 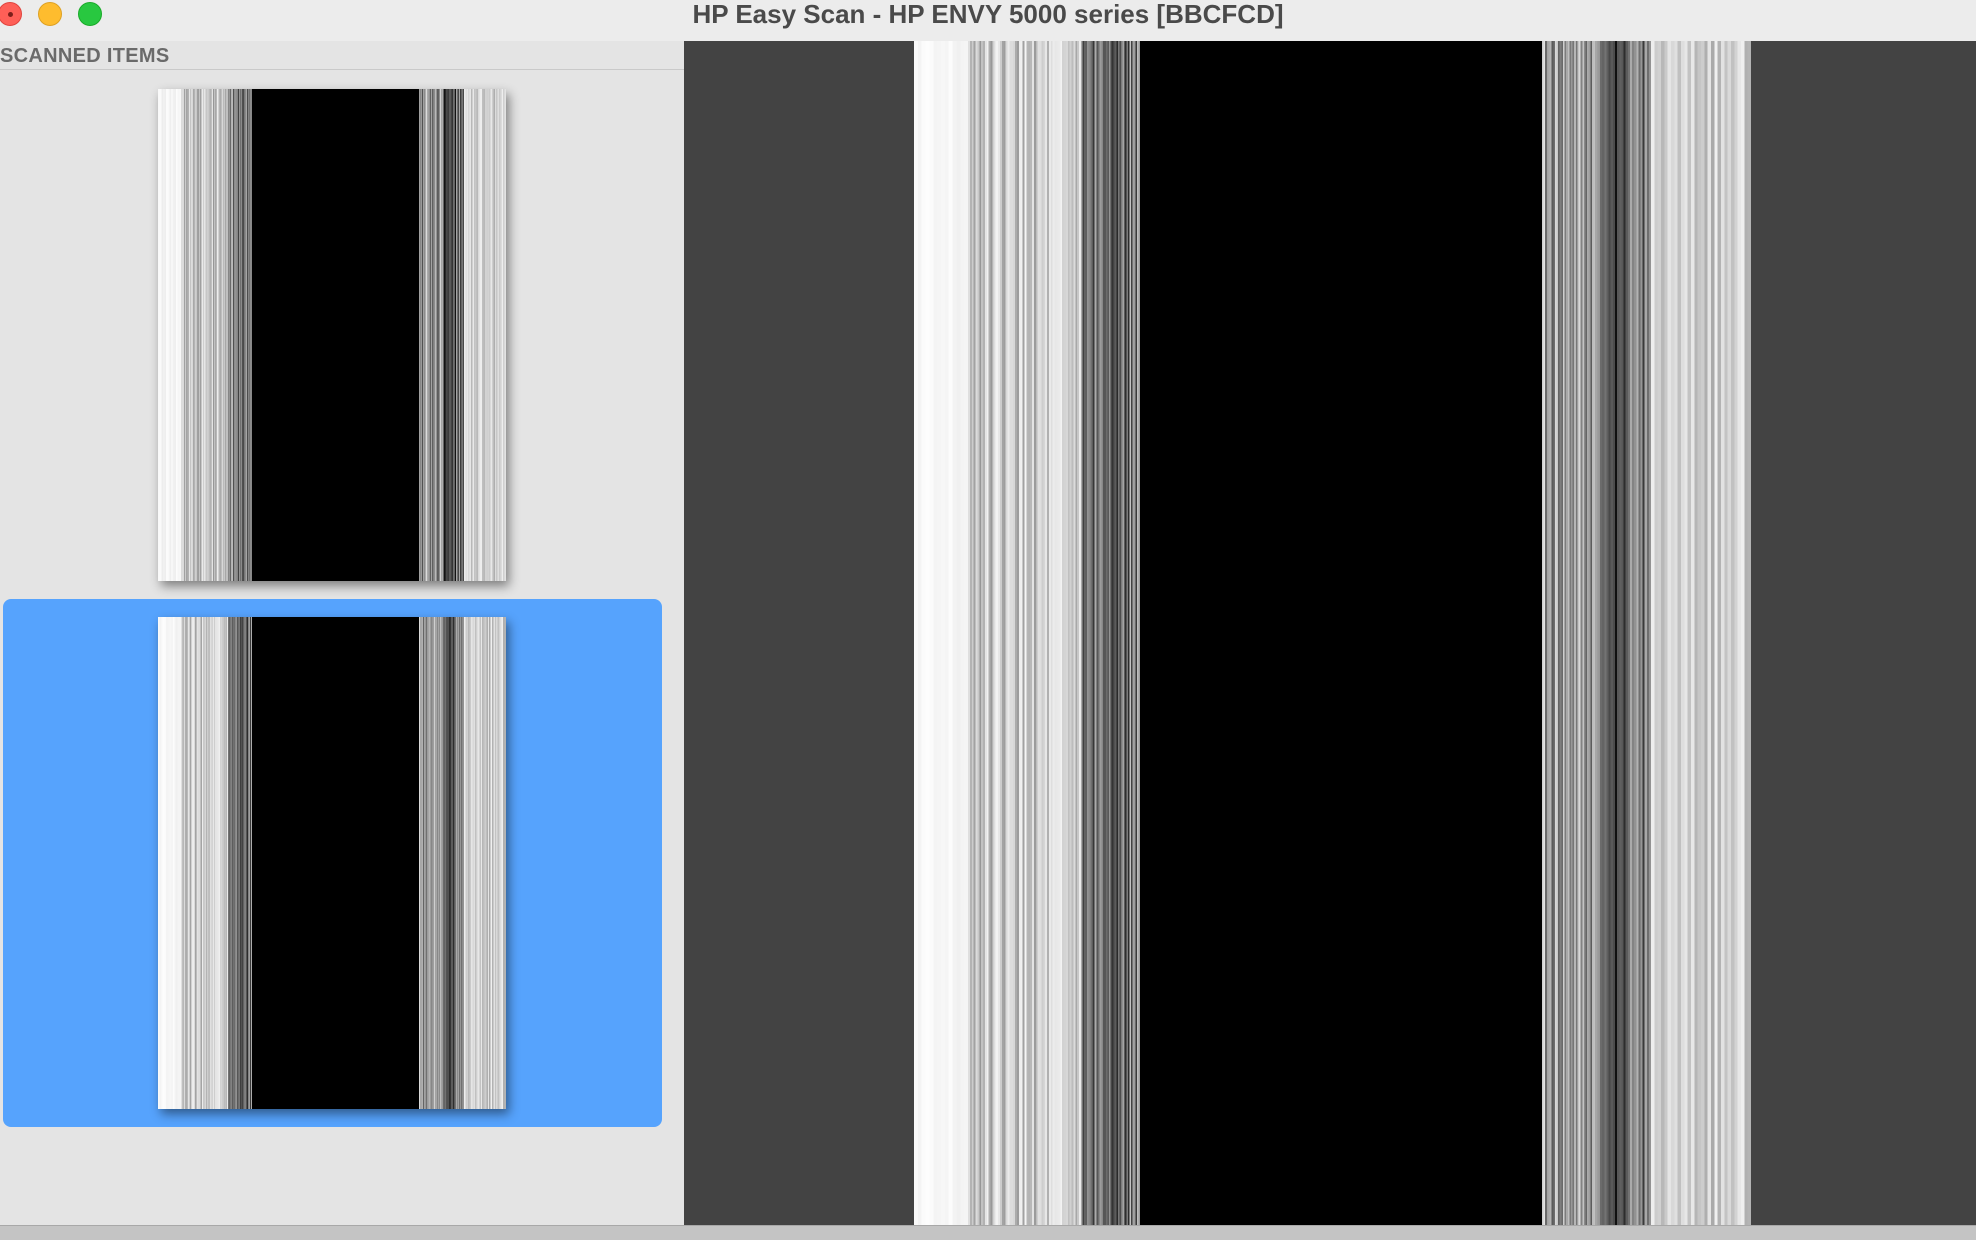 I want to click on sidebar-header: SCANNED ITEMS, so click(x=342, y=56).